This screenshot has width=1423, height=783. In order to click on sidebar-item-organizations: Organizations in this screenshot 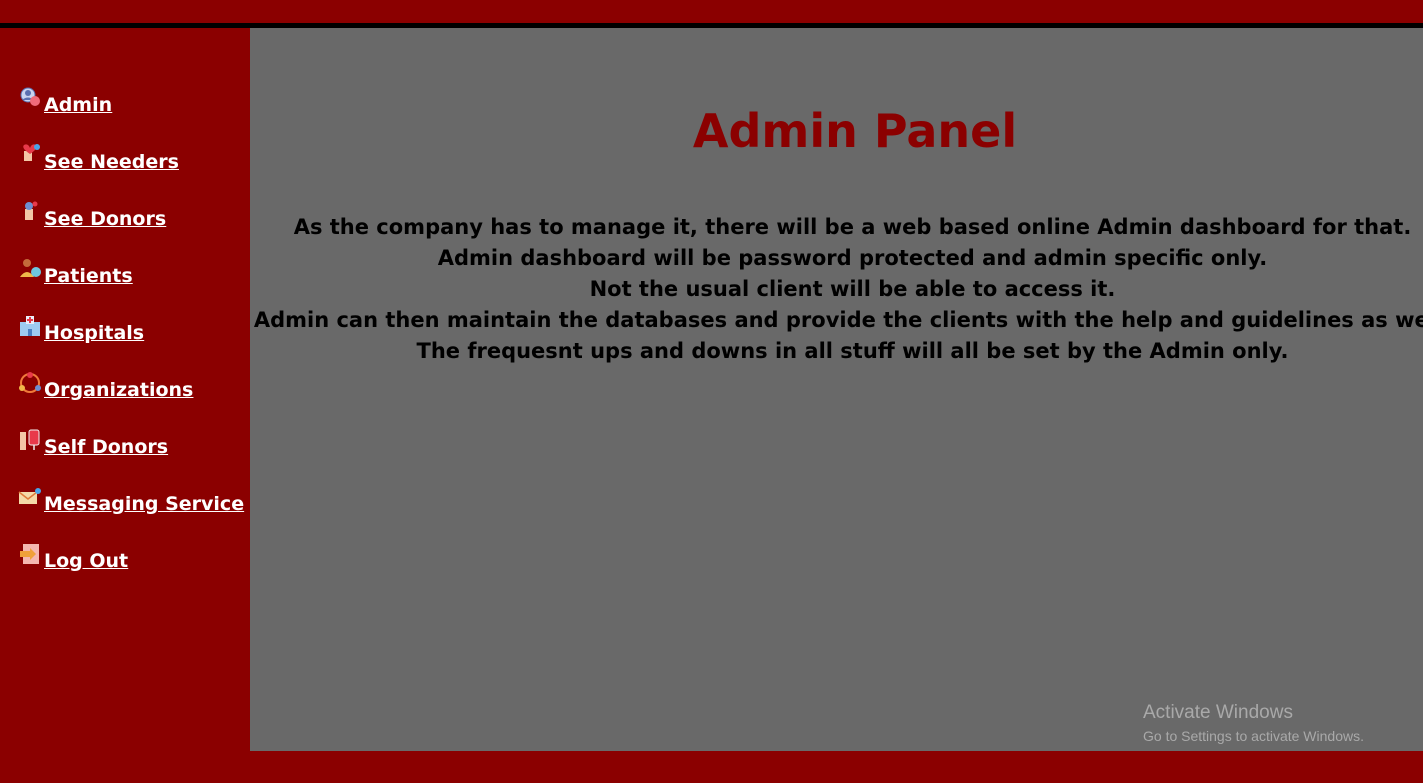, I will do `click(106, 386)`.